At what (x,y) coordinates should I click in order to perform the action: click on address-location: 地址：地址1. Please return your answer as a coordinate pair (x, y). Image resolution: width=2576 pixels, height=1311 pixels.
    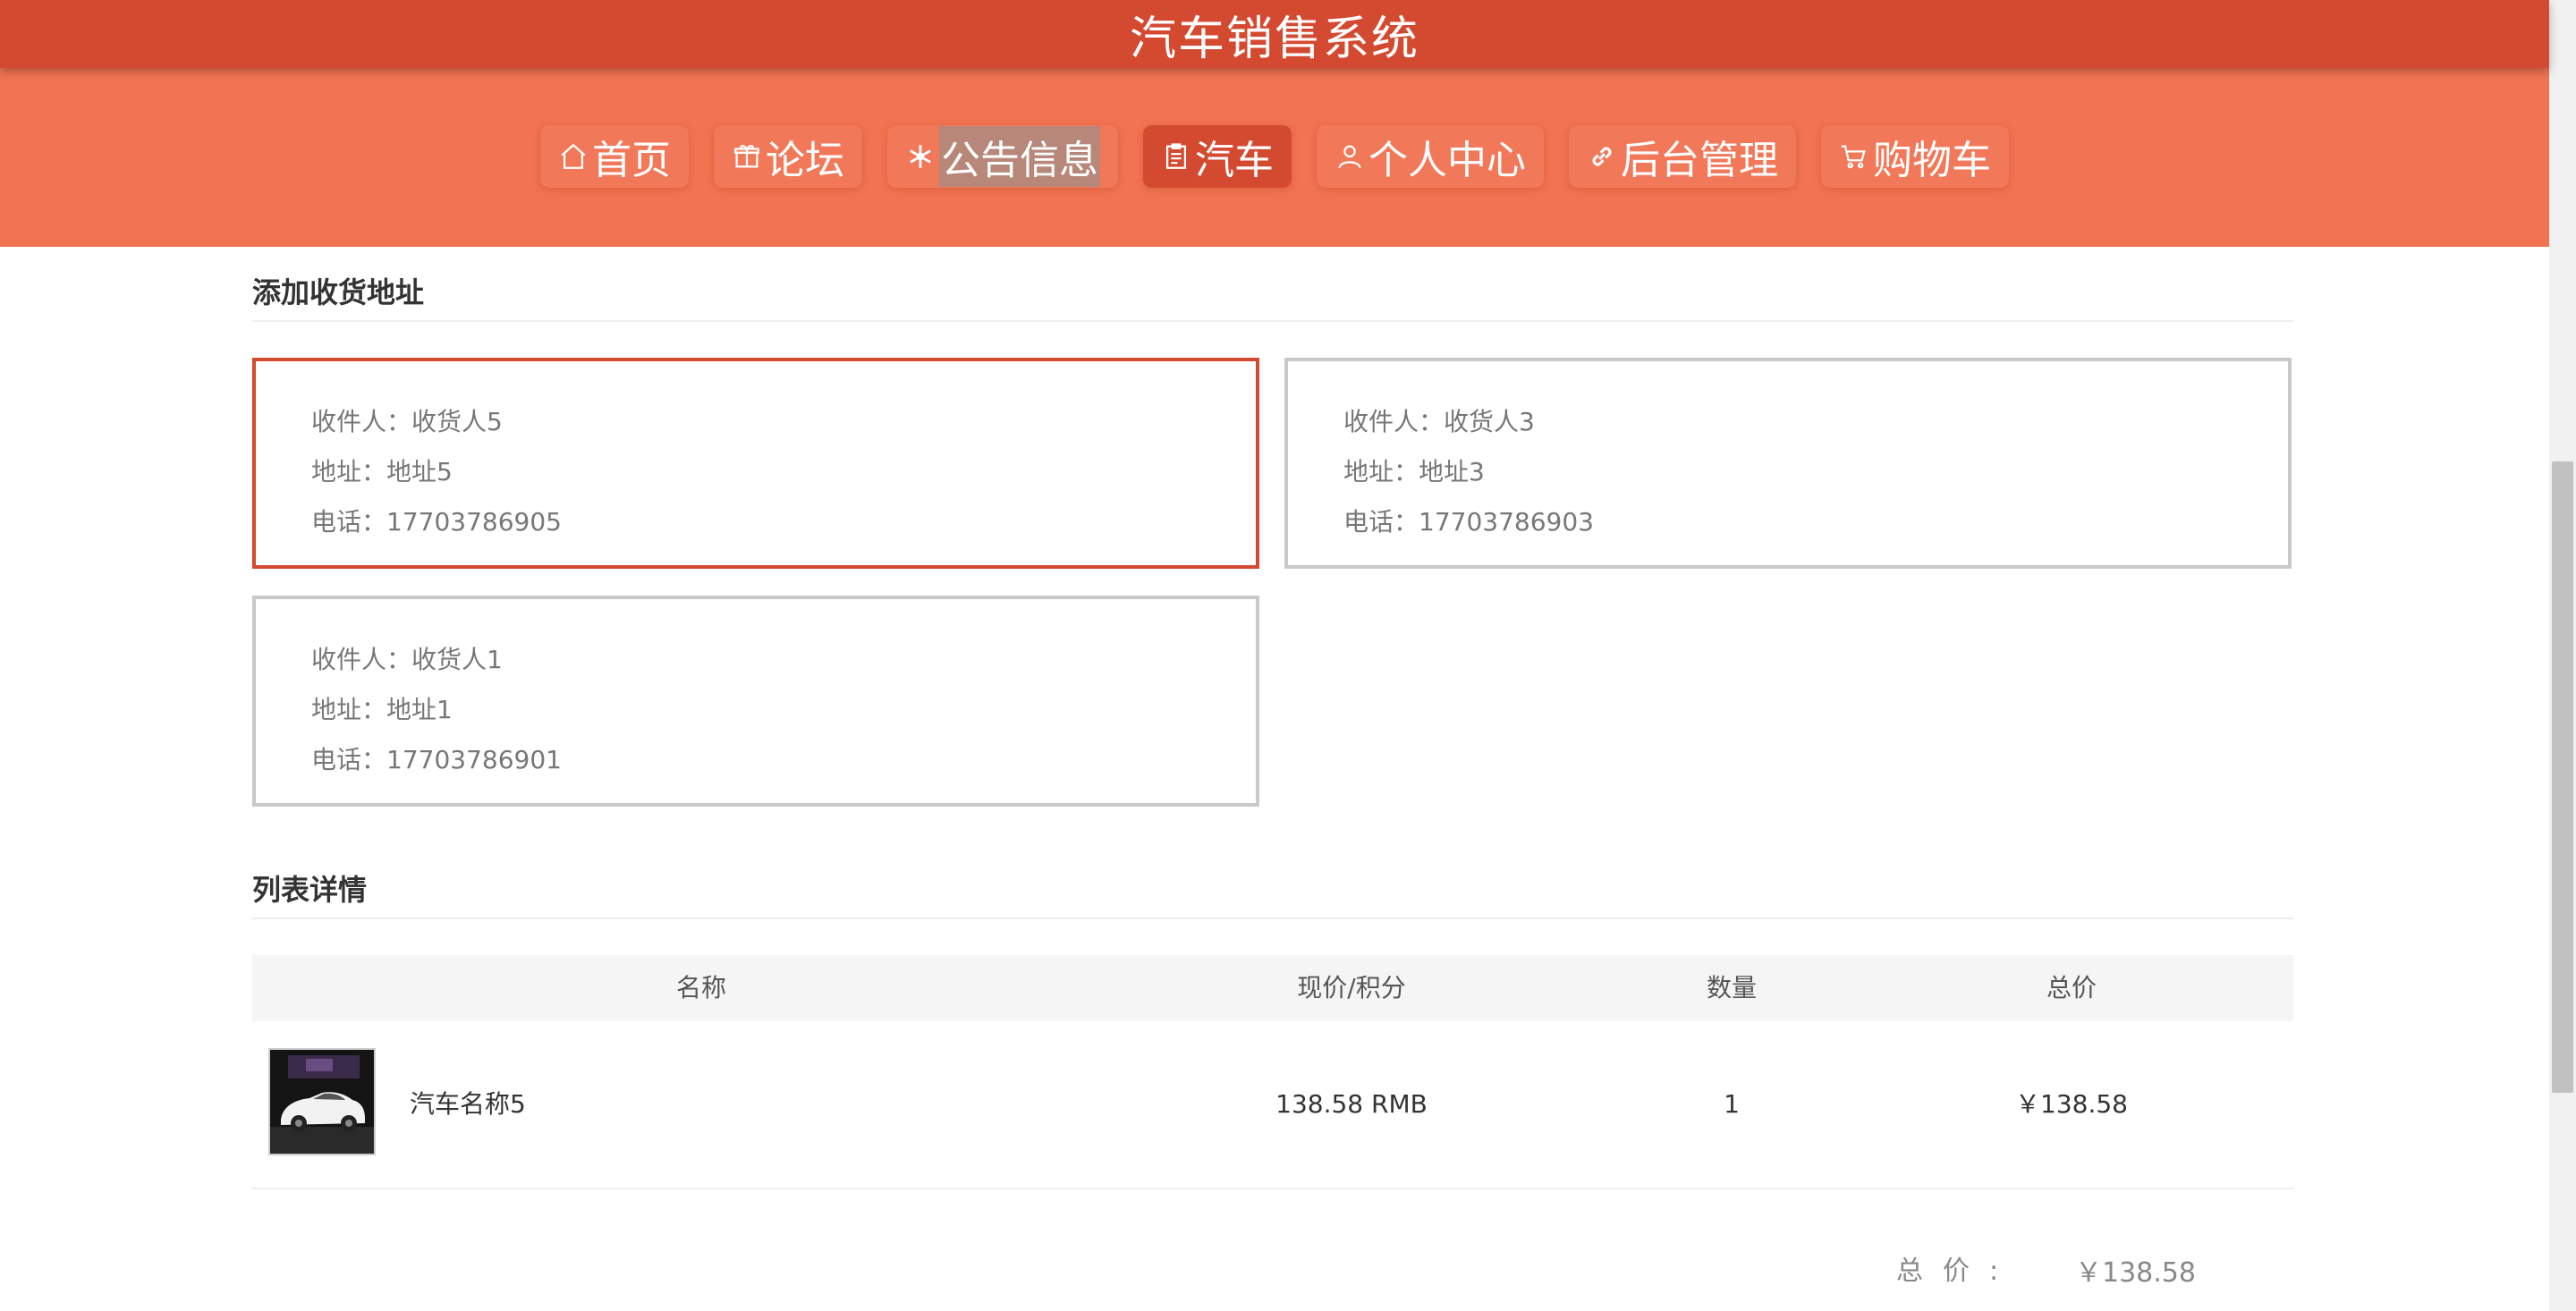
    Looking at the image, I should click on (382, 709).